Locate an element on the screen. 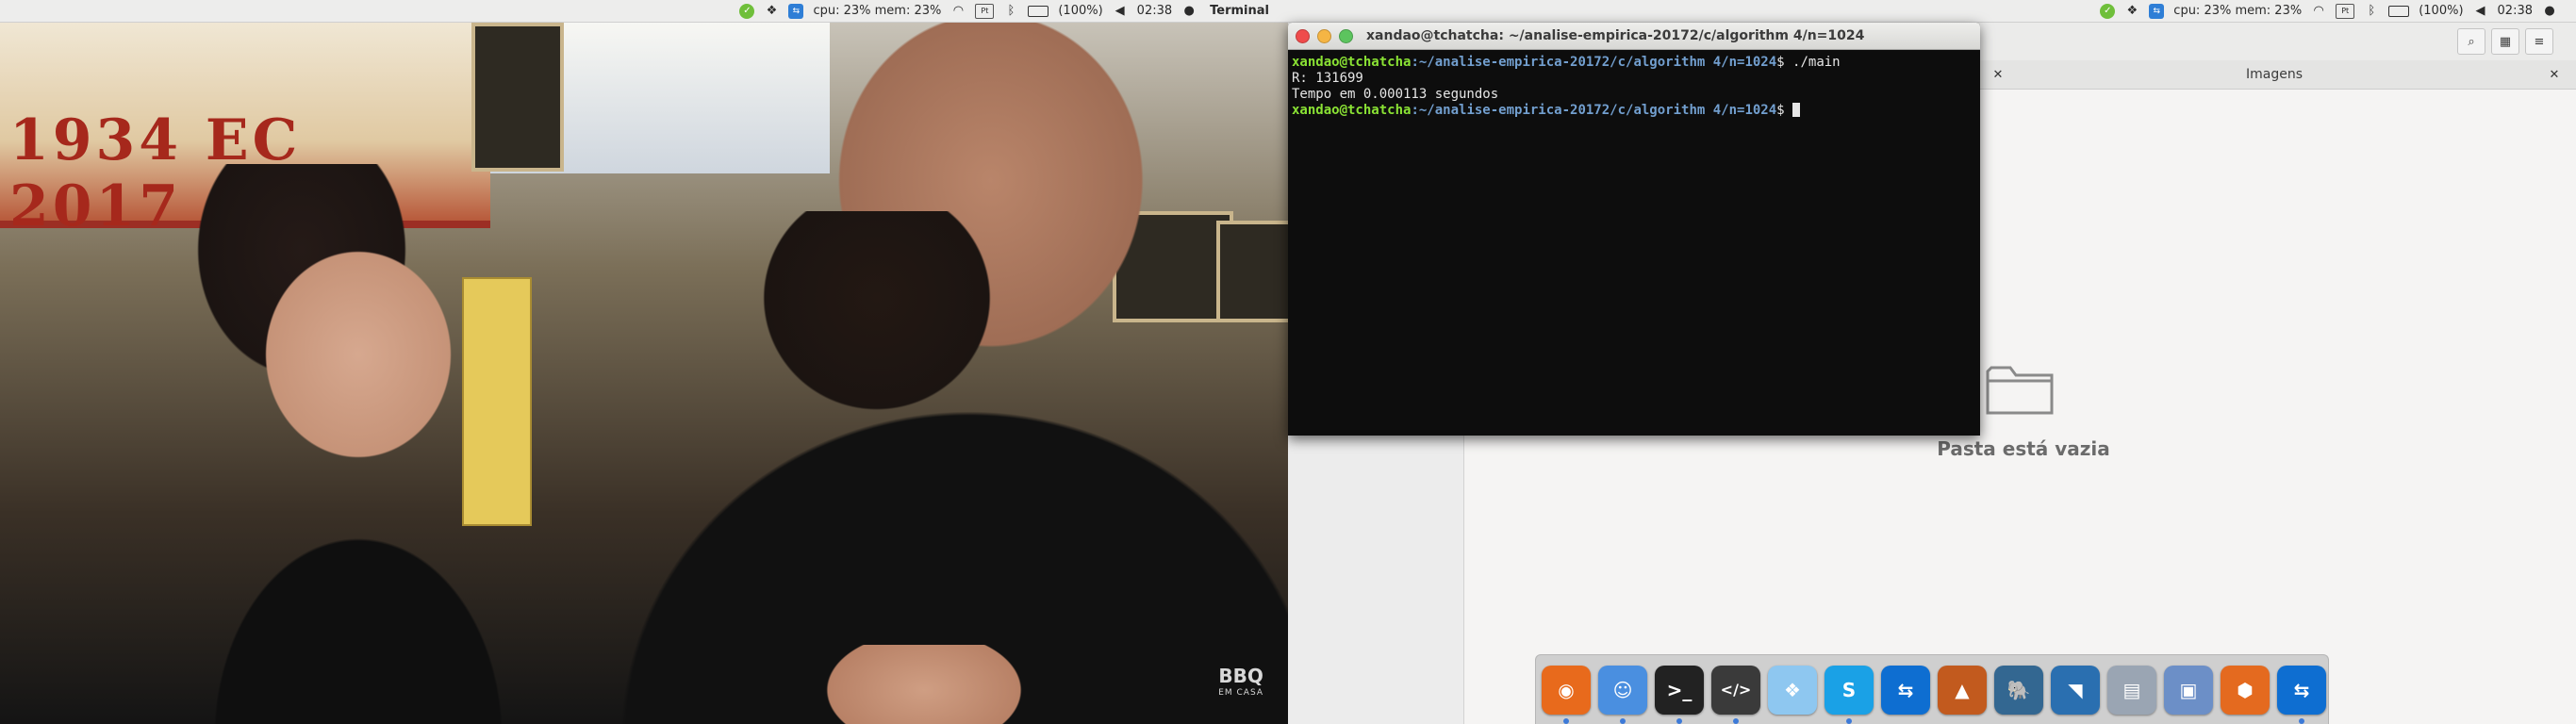  ubuntu-icon: ⬢ is located at coordinates (2245, 690).